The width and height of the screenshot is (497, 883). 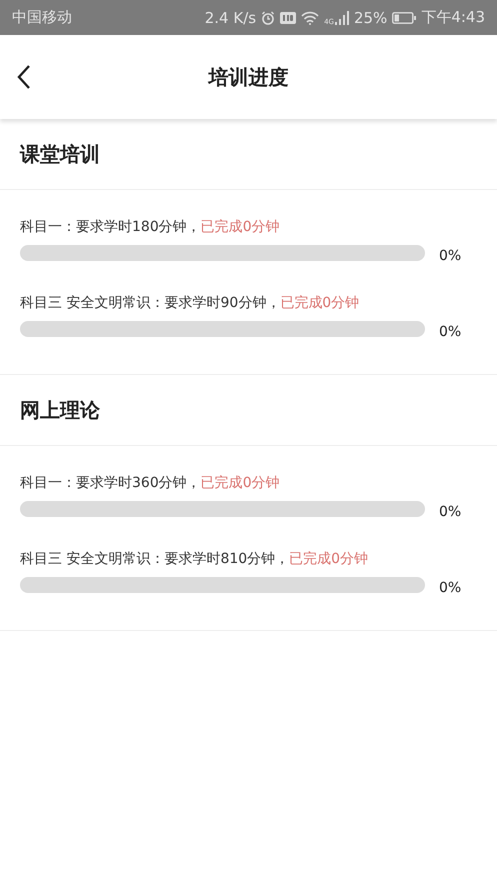 What do you see at coordinates (371, 17) in the screenshot?
I see `battery-percent: 25%` at bounding box center [371, 17].